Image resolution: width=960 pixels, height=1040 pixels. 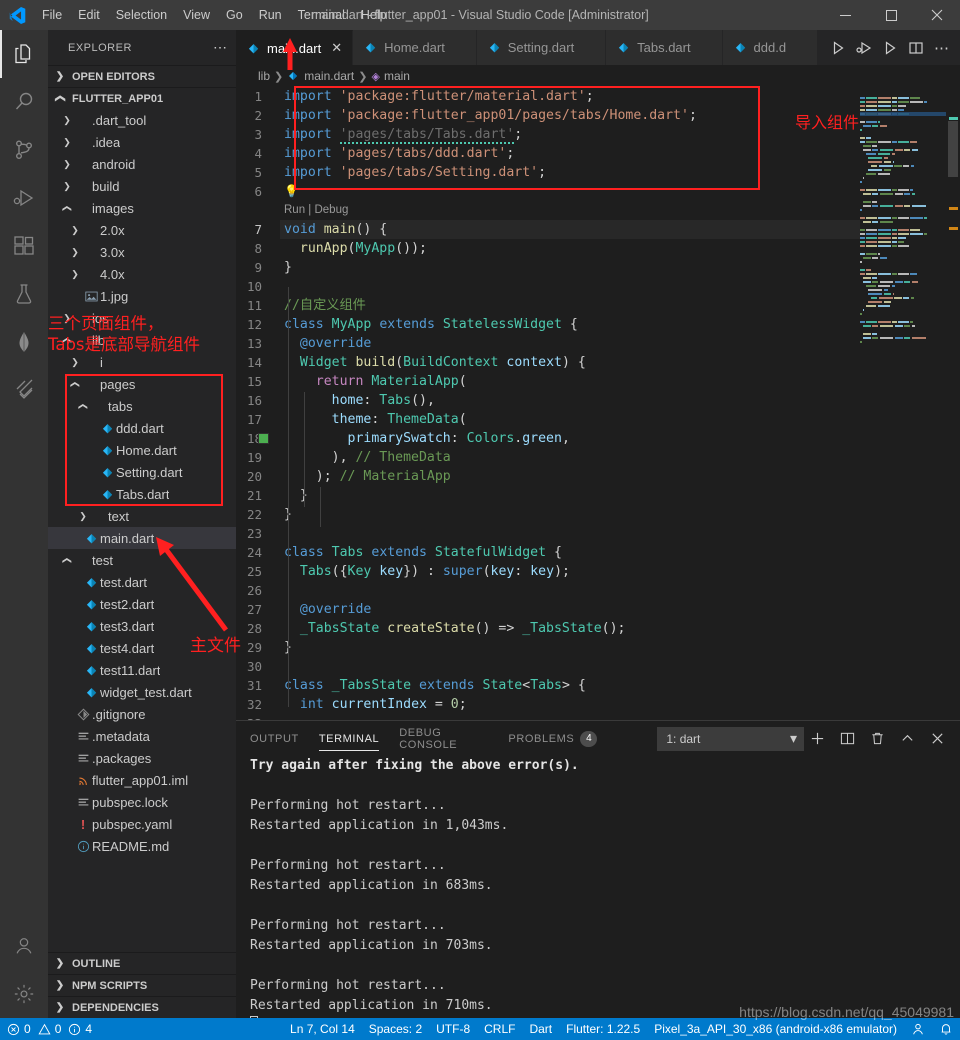 What do you see at coordinates (220, 47) in the screenshot?
I see `explorer-more-icon: ⋯` at bounding box center [220, 47].